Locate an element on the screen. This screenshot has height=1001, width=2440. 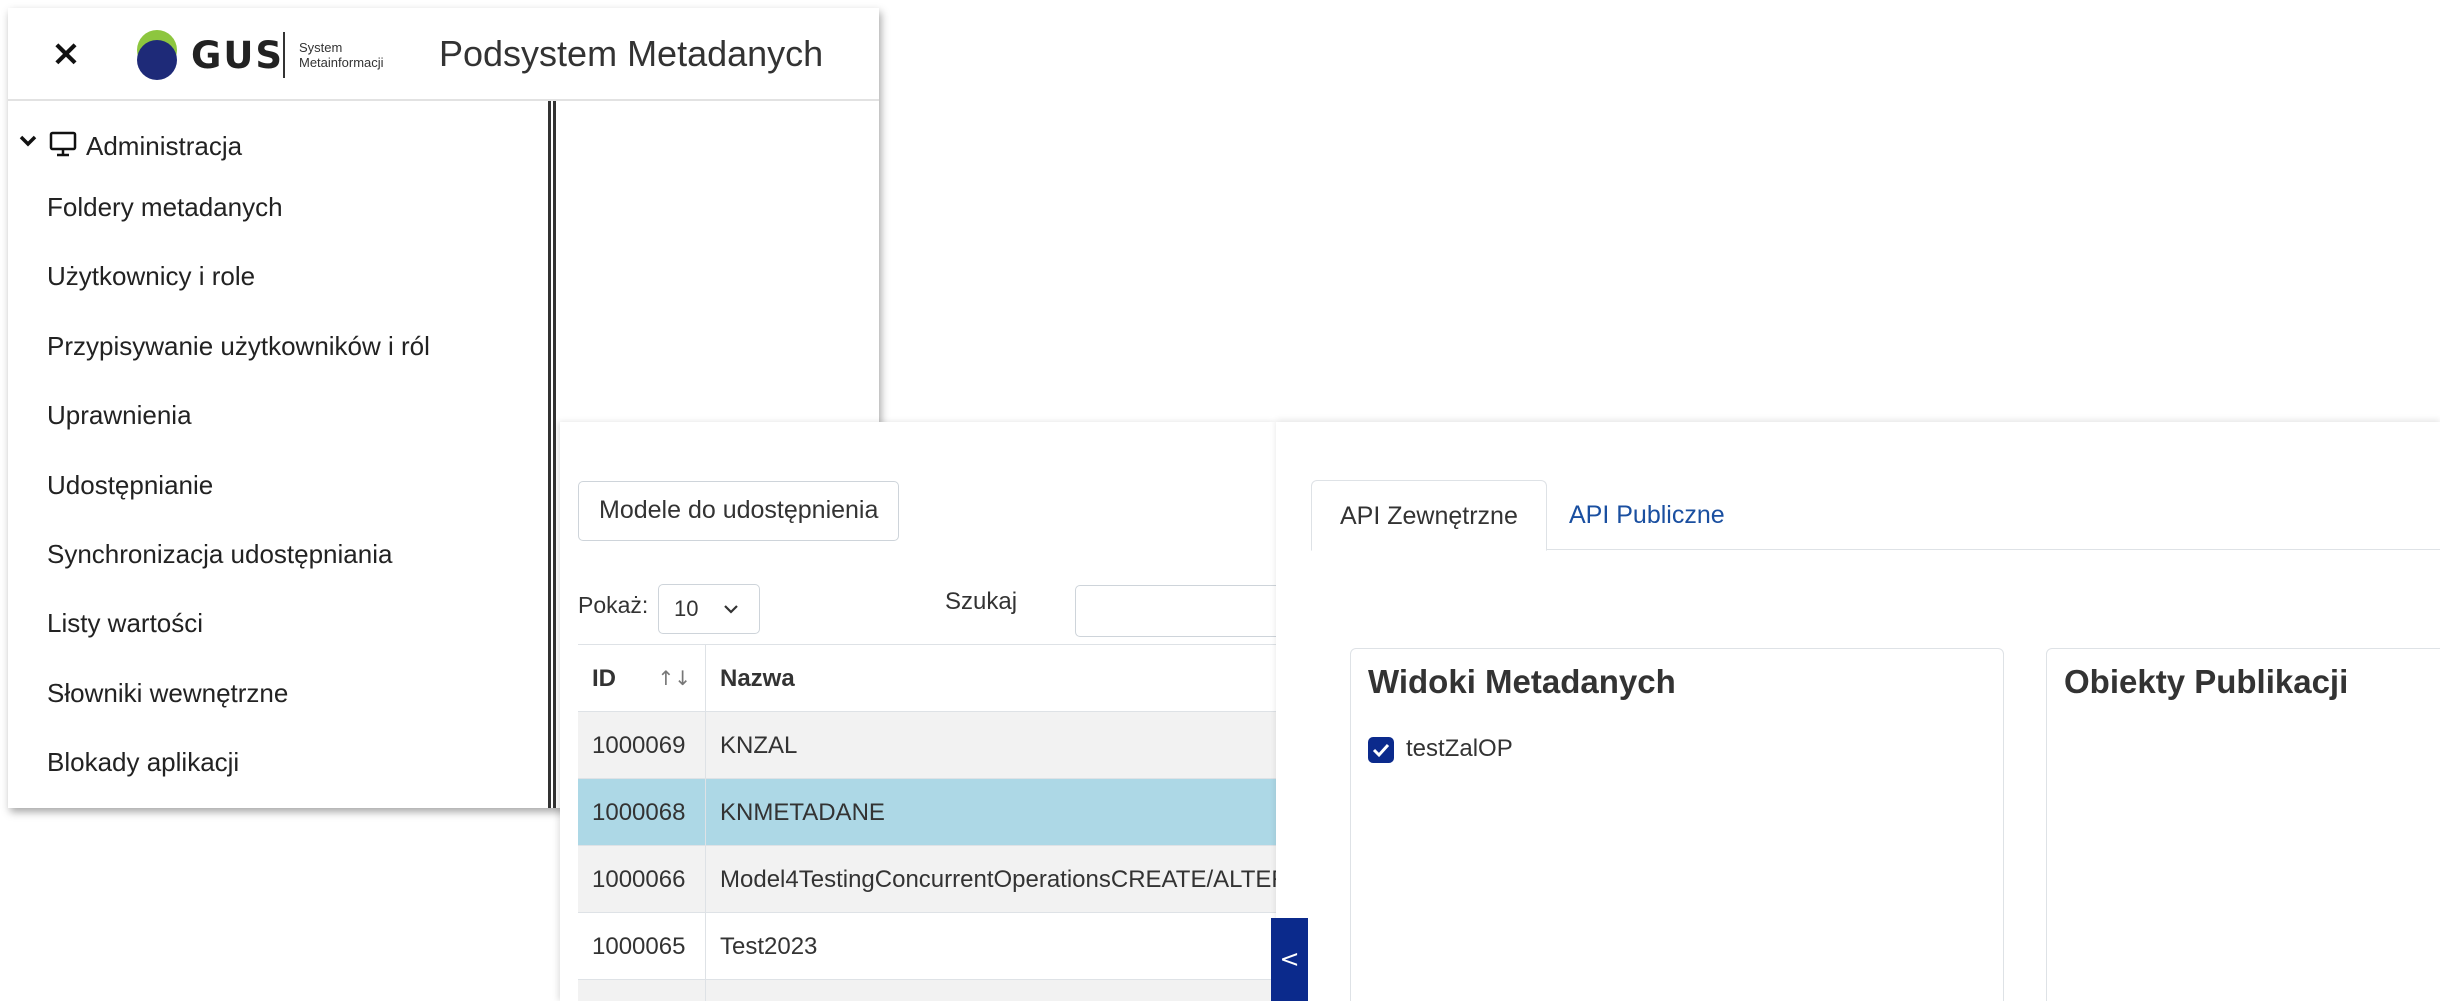
page-size-value: 10 is located at coordinates (686, 608).